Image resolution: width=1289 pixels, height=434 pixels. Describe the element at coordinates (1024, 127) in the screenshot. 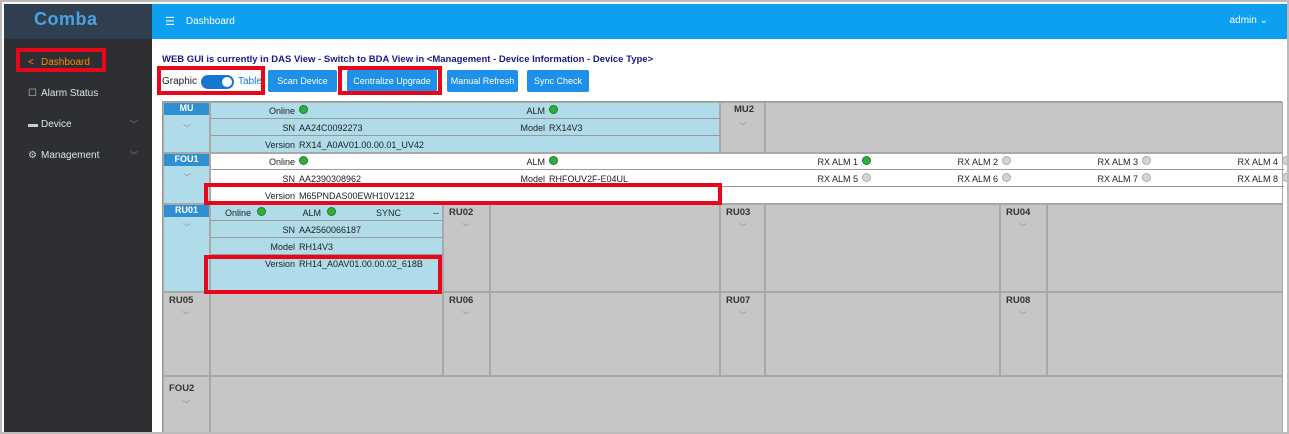

I see `mu2-empty` at that location.